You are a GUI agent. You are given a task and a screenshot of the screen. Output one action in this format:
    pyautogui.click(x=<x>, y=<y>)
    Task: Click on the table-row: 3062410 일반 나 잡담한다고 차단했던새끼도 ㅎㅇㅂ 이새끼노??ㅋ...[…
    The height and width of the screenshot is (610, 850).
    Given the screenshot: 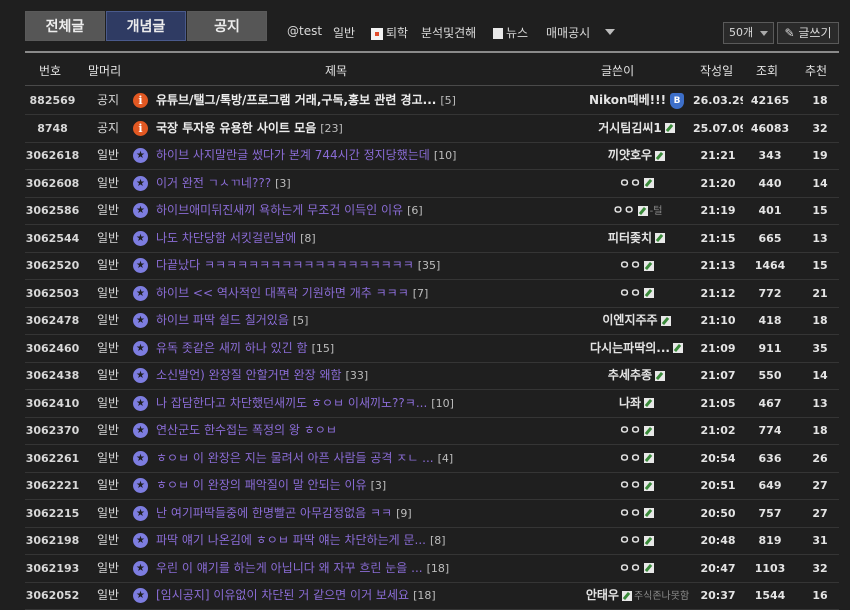 What is the action you would take?
    pyautogui.click(x=432, y=404)
    